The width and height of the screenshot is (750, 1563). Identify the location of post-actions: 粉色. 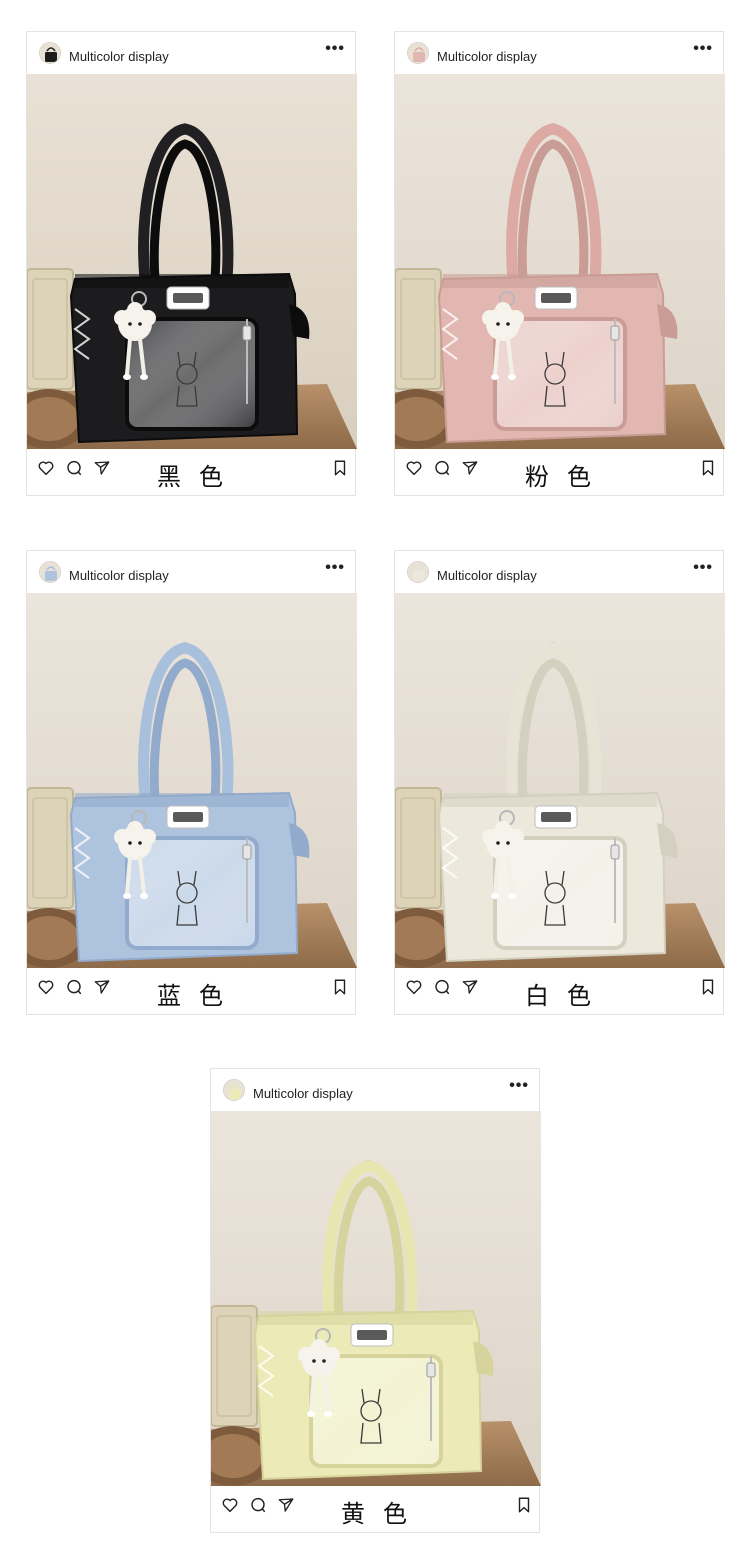
(559, 473).